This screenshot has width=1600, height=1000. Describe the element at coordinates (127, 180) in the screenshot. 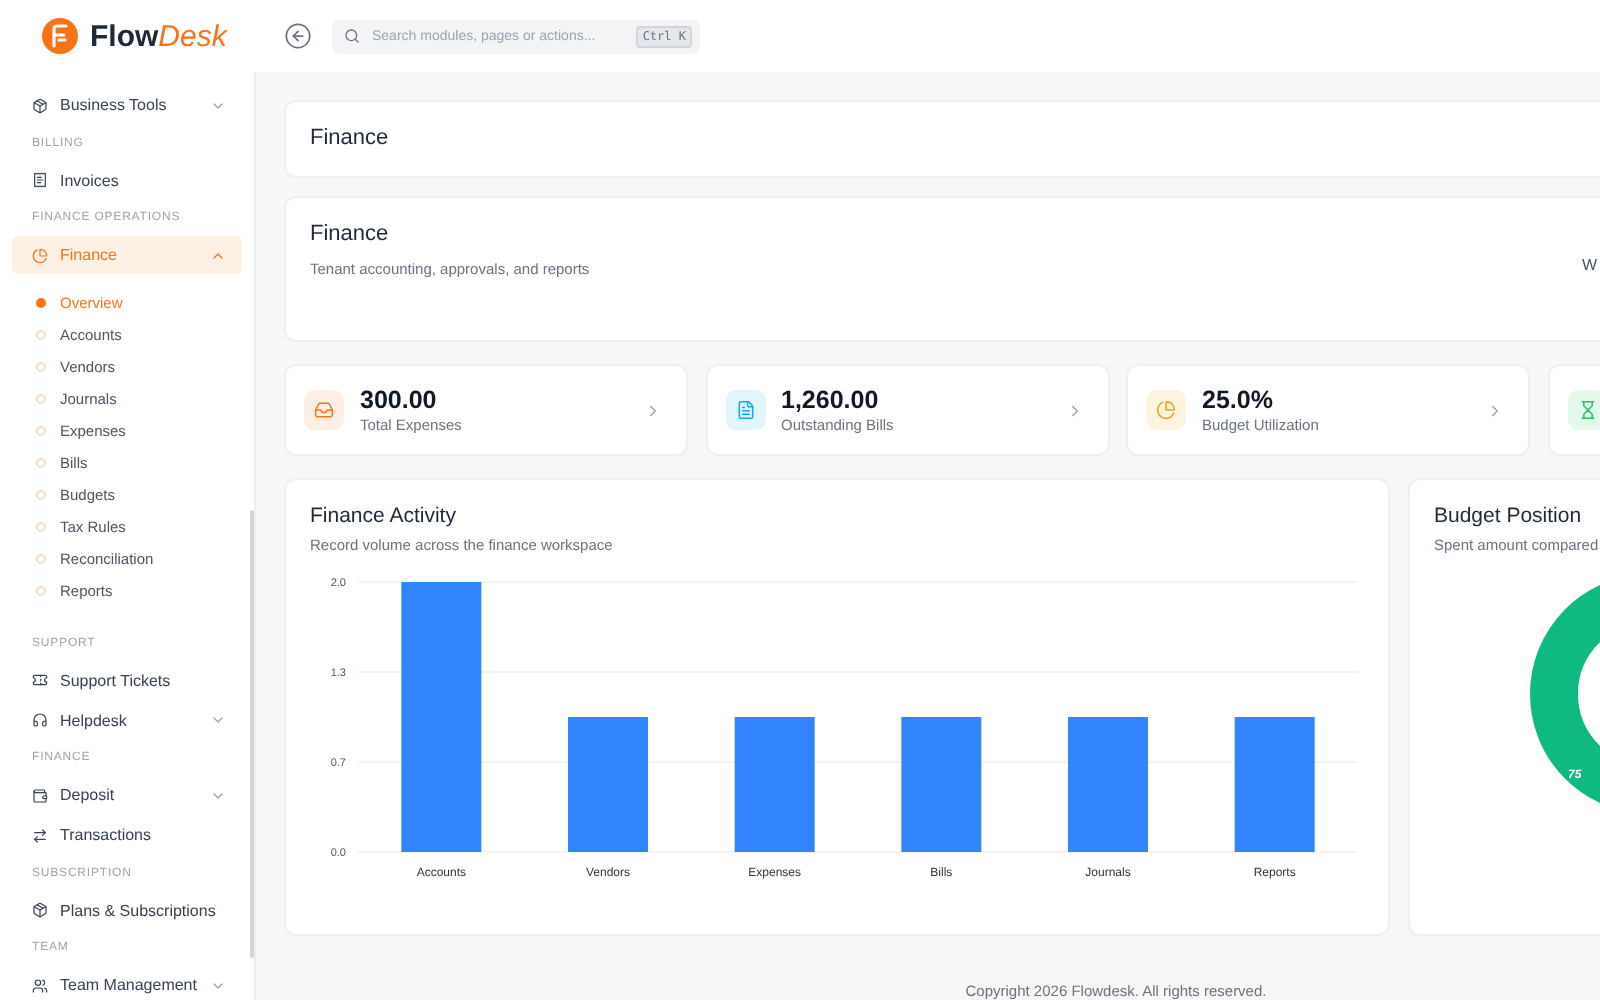

I see `sidebar-item: Invoices` at that location.